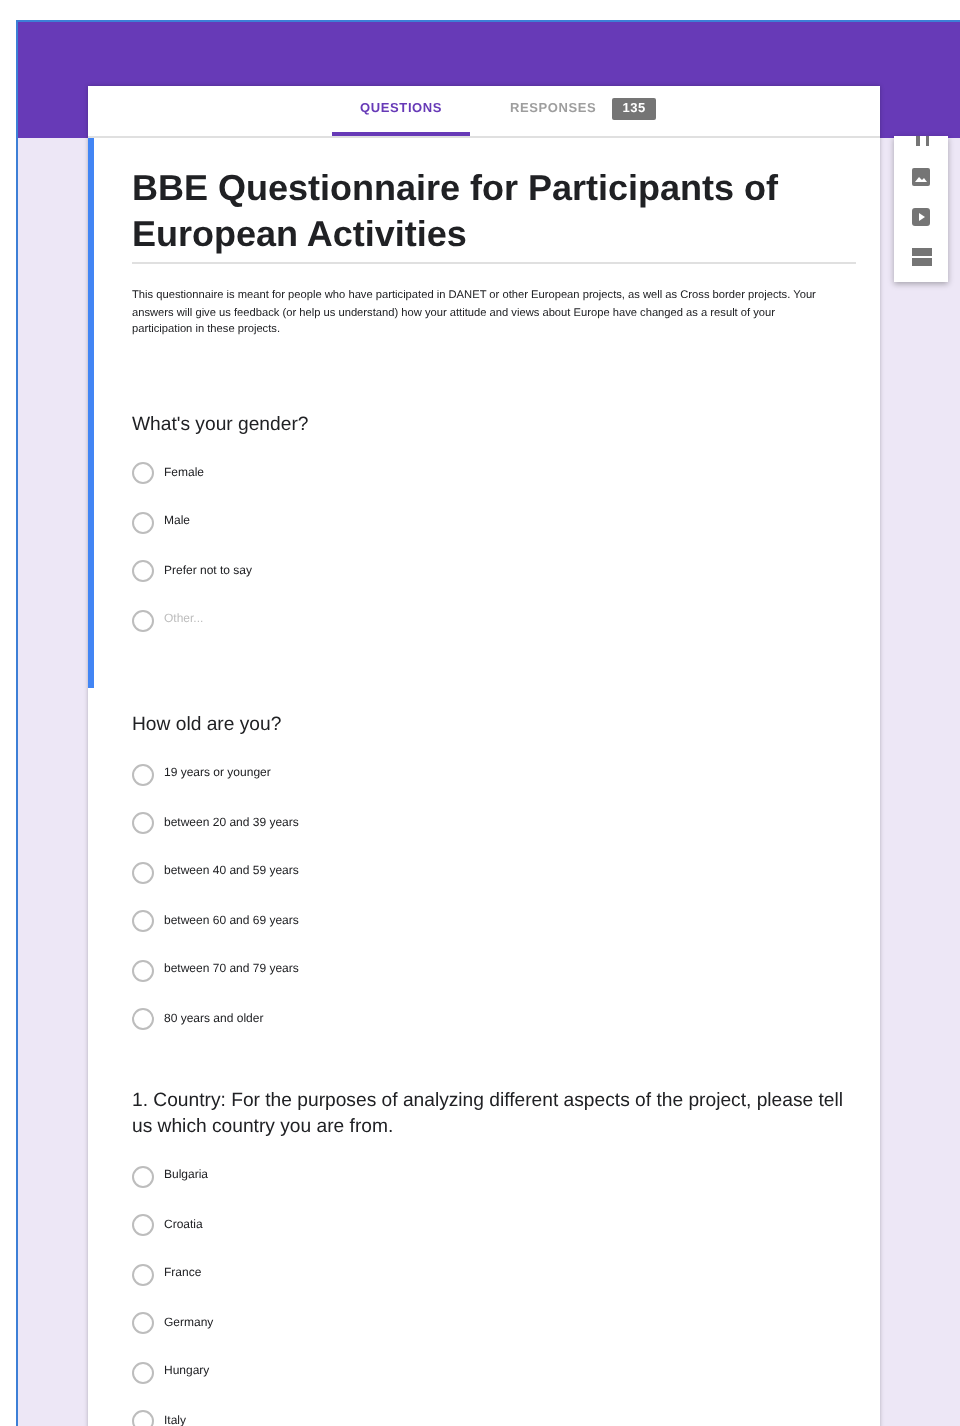 Image resolution: width=960 pixels, height=1426 pixels. I want to click on question-text: What's your gender?, so click(221, 425).